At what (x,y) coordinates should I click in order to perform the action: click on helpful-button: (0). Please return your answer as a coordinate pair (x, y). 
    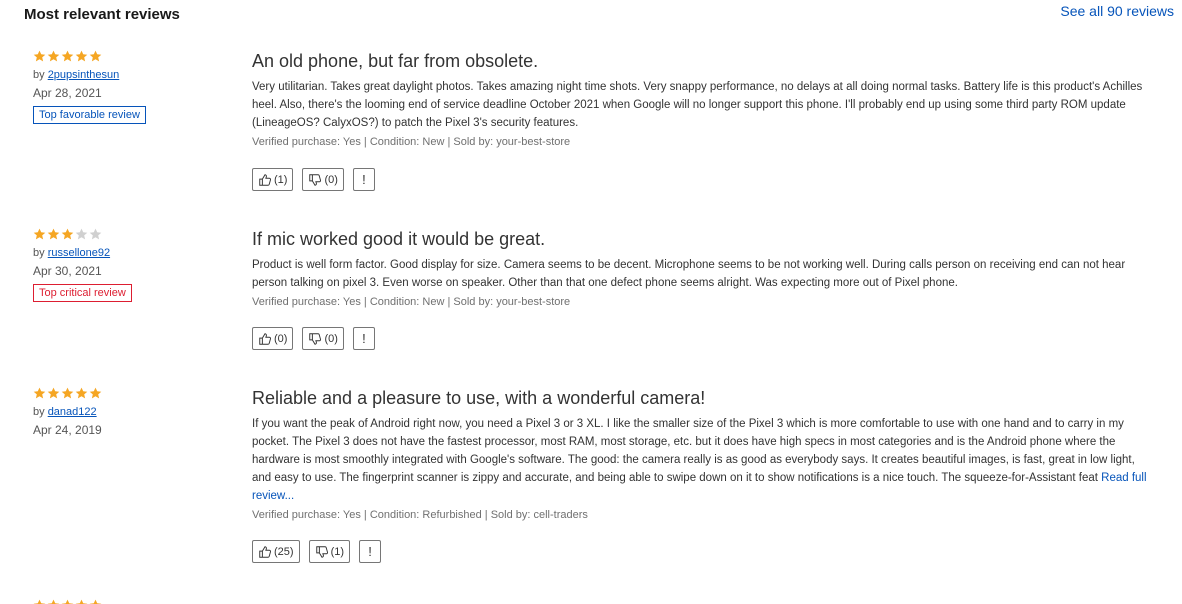
    Looking at the image, I should click on (273, 338).